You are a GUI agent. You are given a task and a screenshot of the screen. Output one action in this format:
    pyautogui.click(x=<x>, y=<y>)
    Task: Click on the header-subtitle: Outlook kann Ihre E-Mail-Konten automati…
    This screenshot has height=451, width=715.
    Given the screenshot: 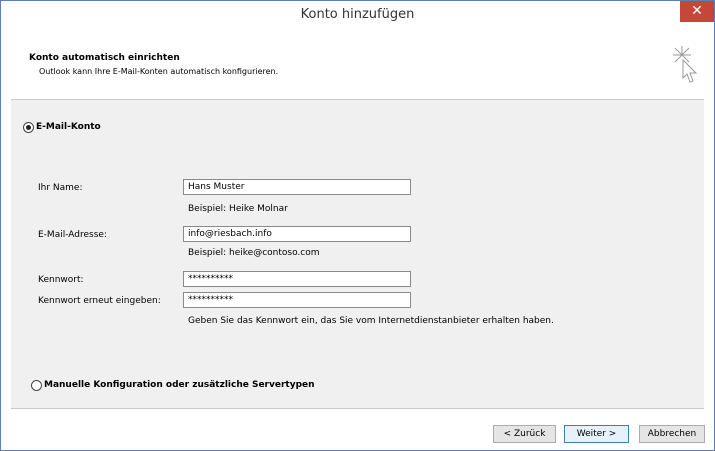 What is the action you would take?
    pyautogui.click(x=159, y=71)
    